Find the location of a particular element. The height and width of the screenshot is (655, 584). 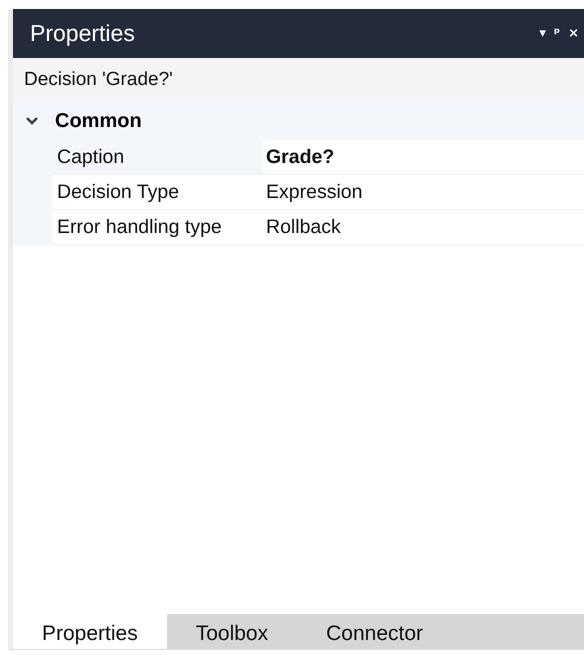

window-control-button: ᵖ is located at coordinates (557, 33).